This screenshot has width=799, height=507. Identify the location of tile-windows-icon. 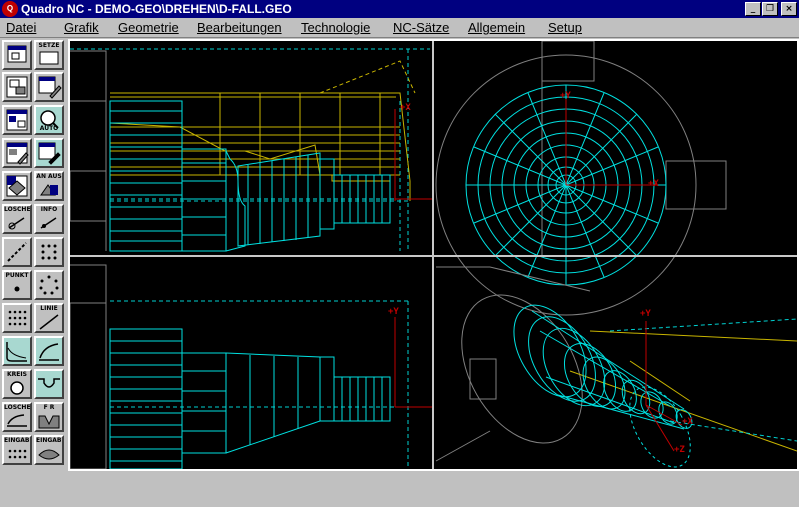
(17, 120).